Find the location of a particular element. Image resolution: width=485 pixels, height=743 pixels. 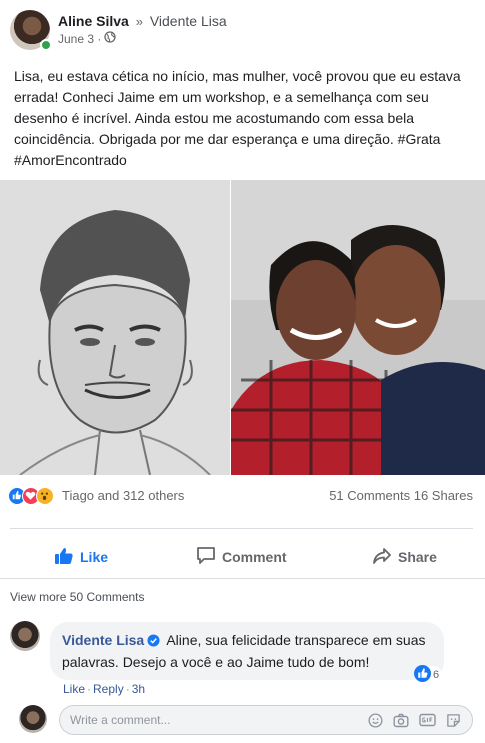

comment-author: Vidente Lisa is located at coordinates (103, 640).